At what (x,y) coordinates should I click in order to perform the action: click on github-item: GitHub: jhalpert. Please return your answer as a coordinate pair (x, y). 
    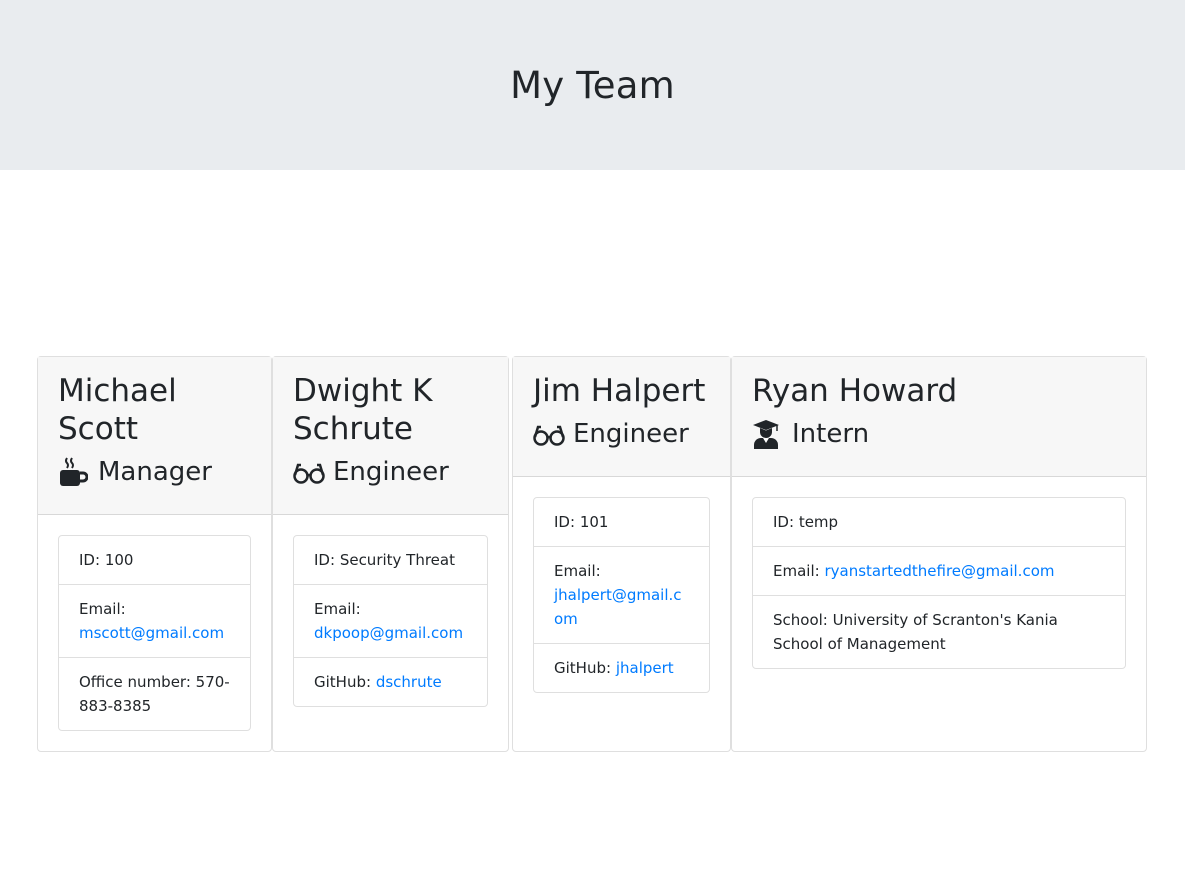
    Looking at the image, I should click on (614, 668).